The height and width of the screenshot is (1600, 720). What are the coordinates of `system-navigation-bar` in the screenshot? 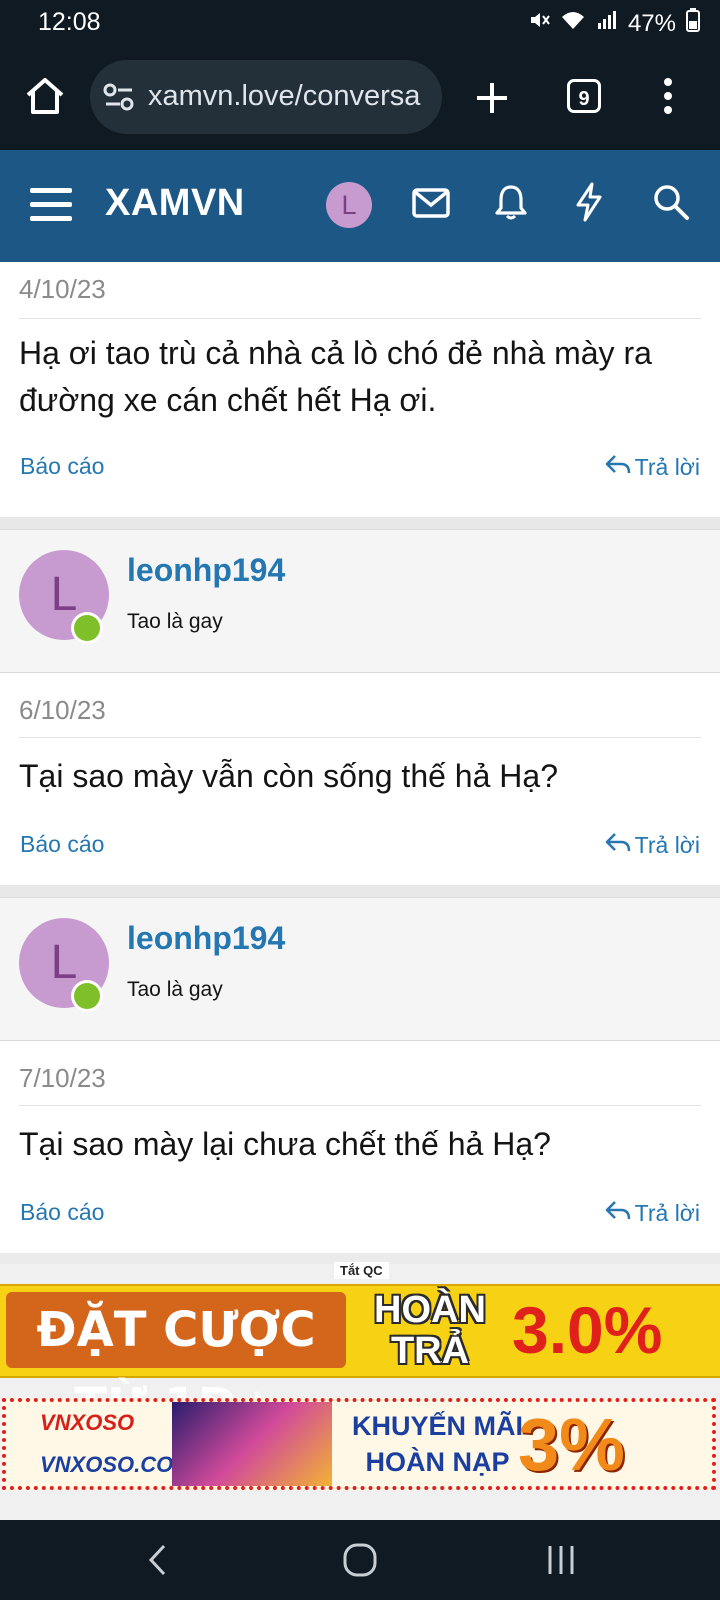 It's located at (360, 1560).